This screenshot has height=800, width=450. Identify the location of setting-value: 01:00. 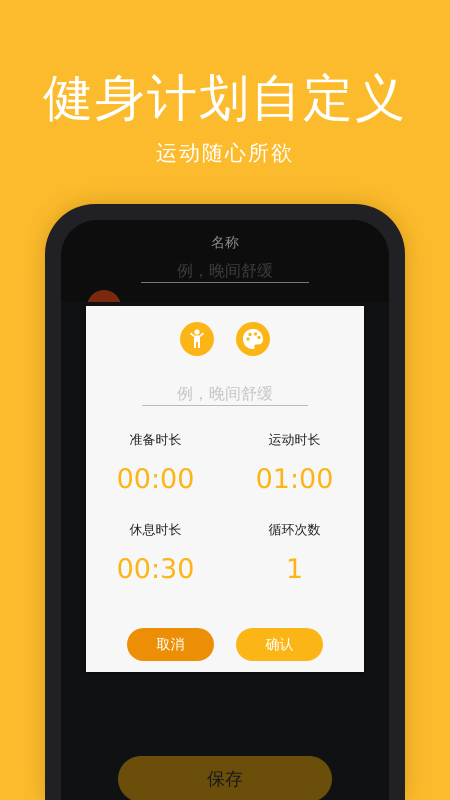
(295, 480).